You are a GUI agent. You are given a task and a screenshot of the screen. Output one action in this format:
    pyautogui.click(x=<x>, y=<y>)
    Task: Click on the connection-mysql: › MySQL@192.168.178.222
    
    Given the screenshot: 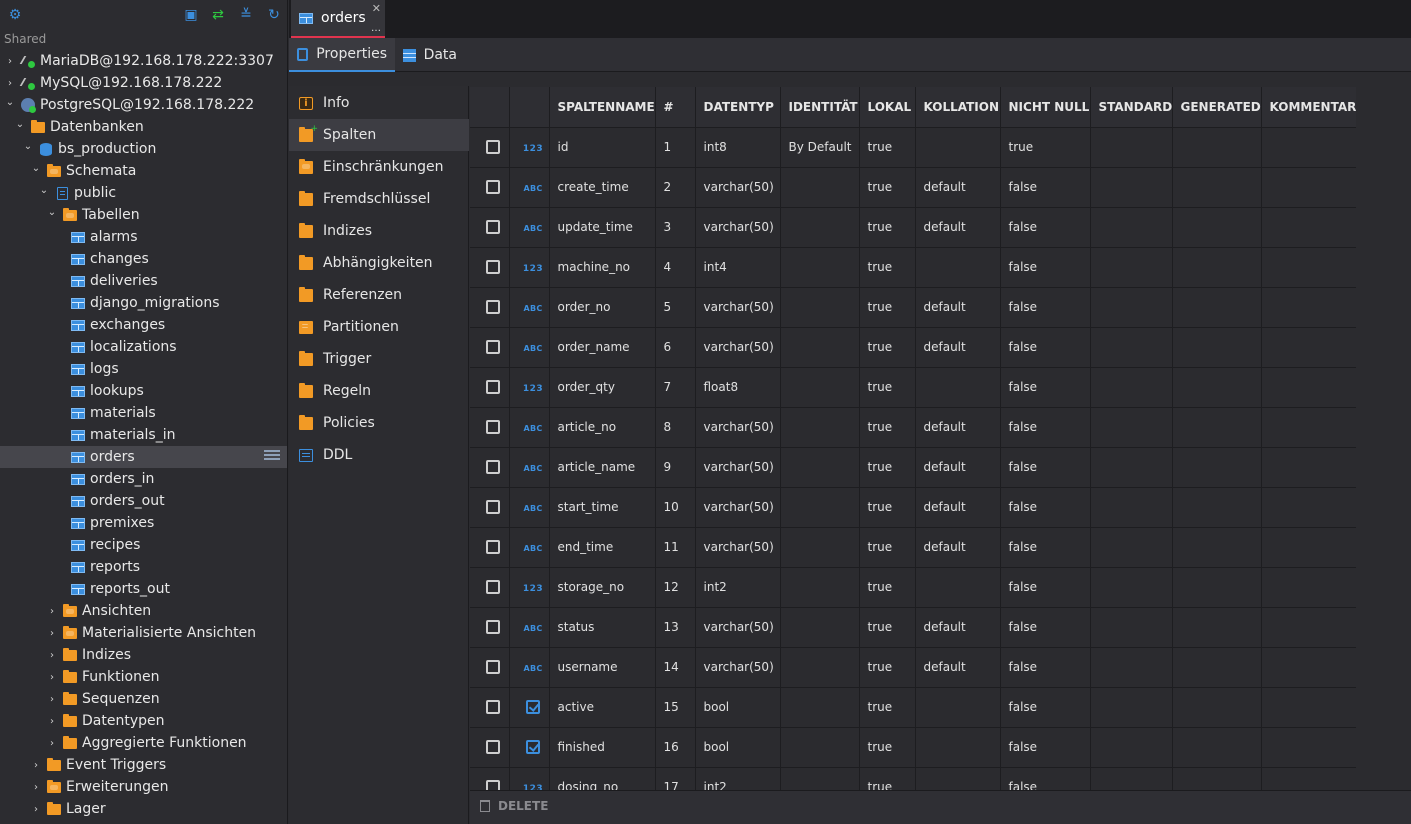 What is the action you would take?
    pyautogui.click(x=143, y=83)
    